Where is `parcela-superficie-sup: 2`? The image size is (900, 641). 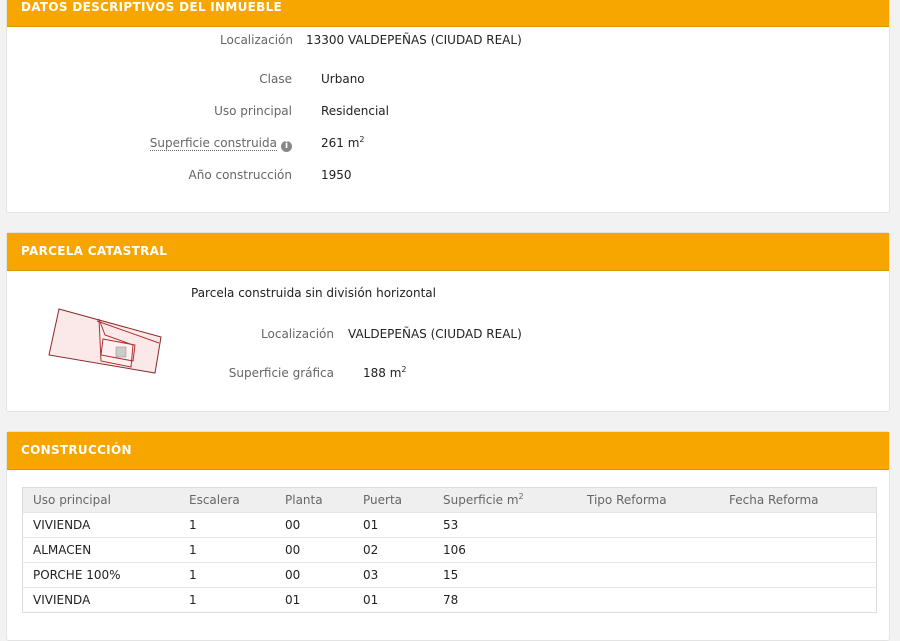 parcela-superficie-sup: 2 is located at coordinates (404, 369).